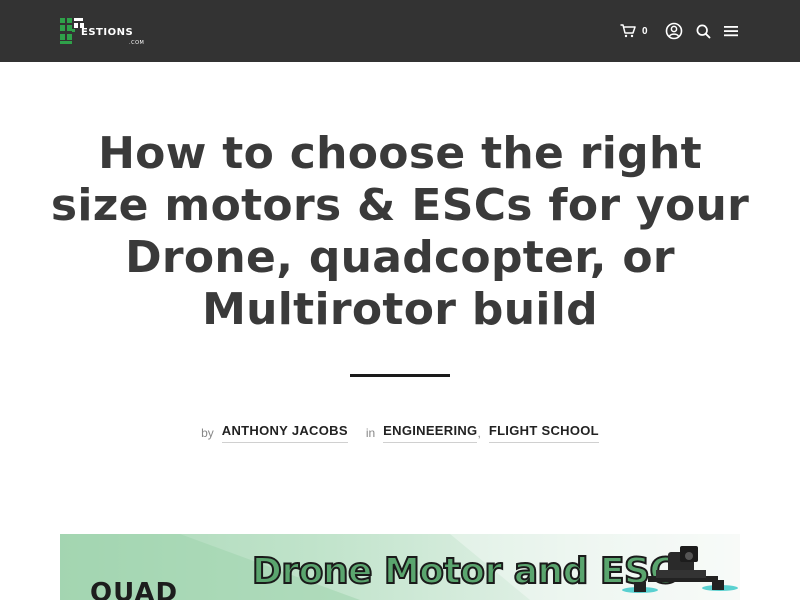 Image resolution: width=800 pixels, height=600 pixels. What do you see at coordinates (207, 433) in the screenshot?
I see `by-label: by` at bounding box center [207, 433].